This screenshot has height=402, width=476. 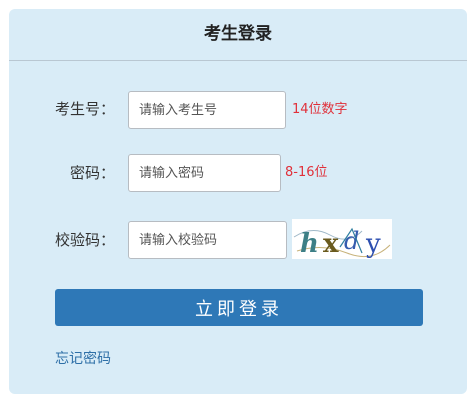 What do you see at coordinates (207, 110) in the screenshot?
I see `exam-id-input` at bounding box center [207, 110].